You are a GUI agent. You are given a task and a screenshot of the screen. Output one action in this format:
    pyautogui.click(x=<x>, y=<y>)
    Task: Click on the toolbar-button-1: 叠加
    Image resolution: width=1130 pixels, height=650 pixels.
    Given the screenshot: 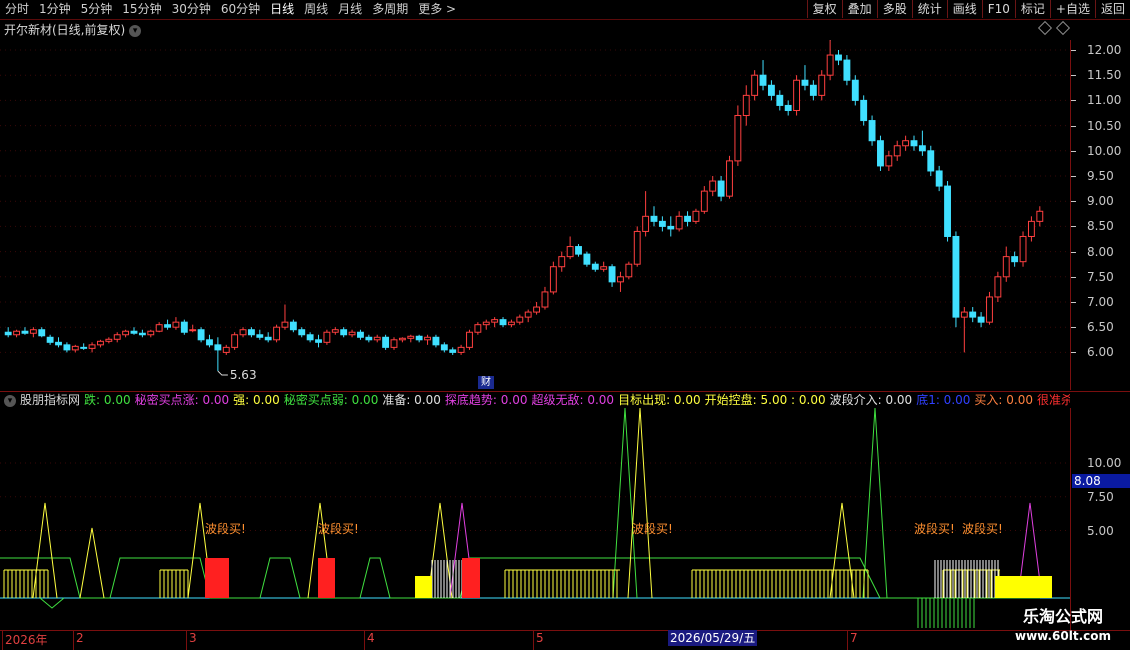 What is the action you would take?
    pyautogui.click(x=859, y=9)
    